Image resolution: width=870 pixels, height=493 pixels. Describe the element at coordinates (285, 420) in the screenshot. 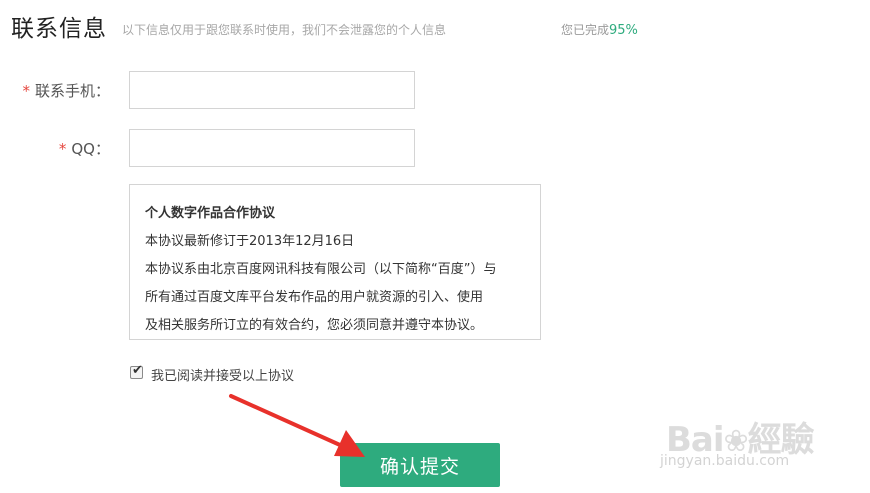

I see `arrow-shaft` at that location.